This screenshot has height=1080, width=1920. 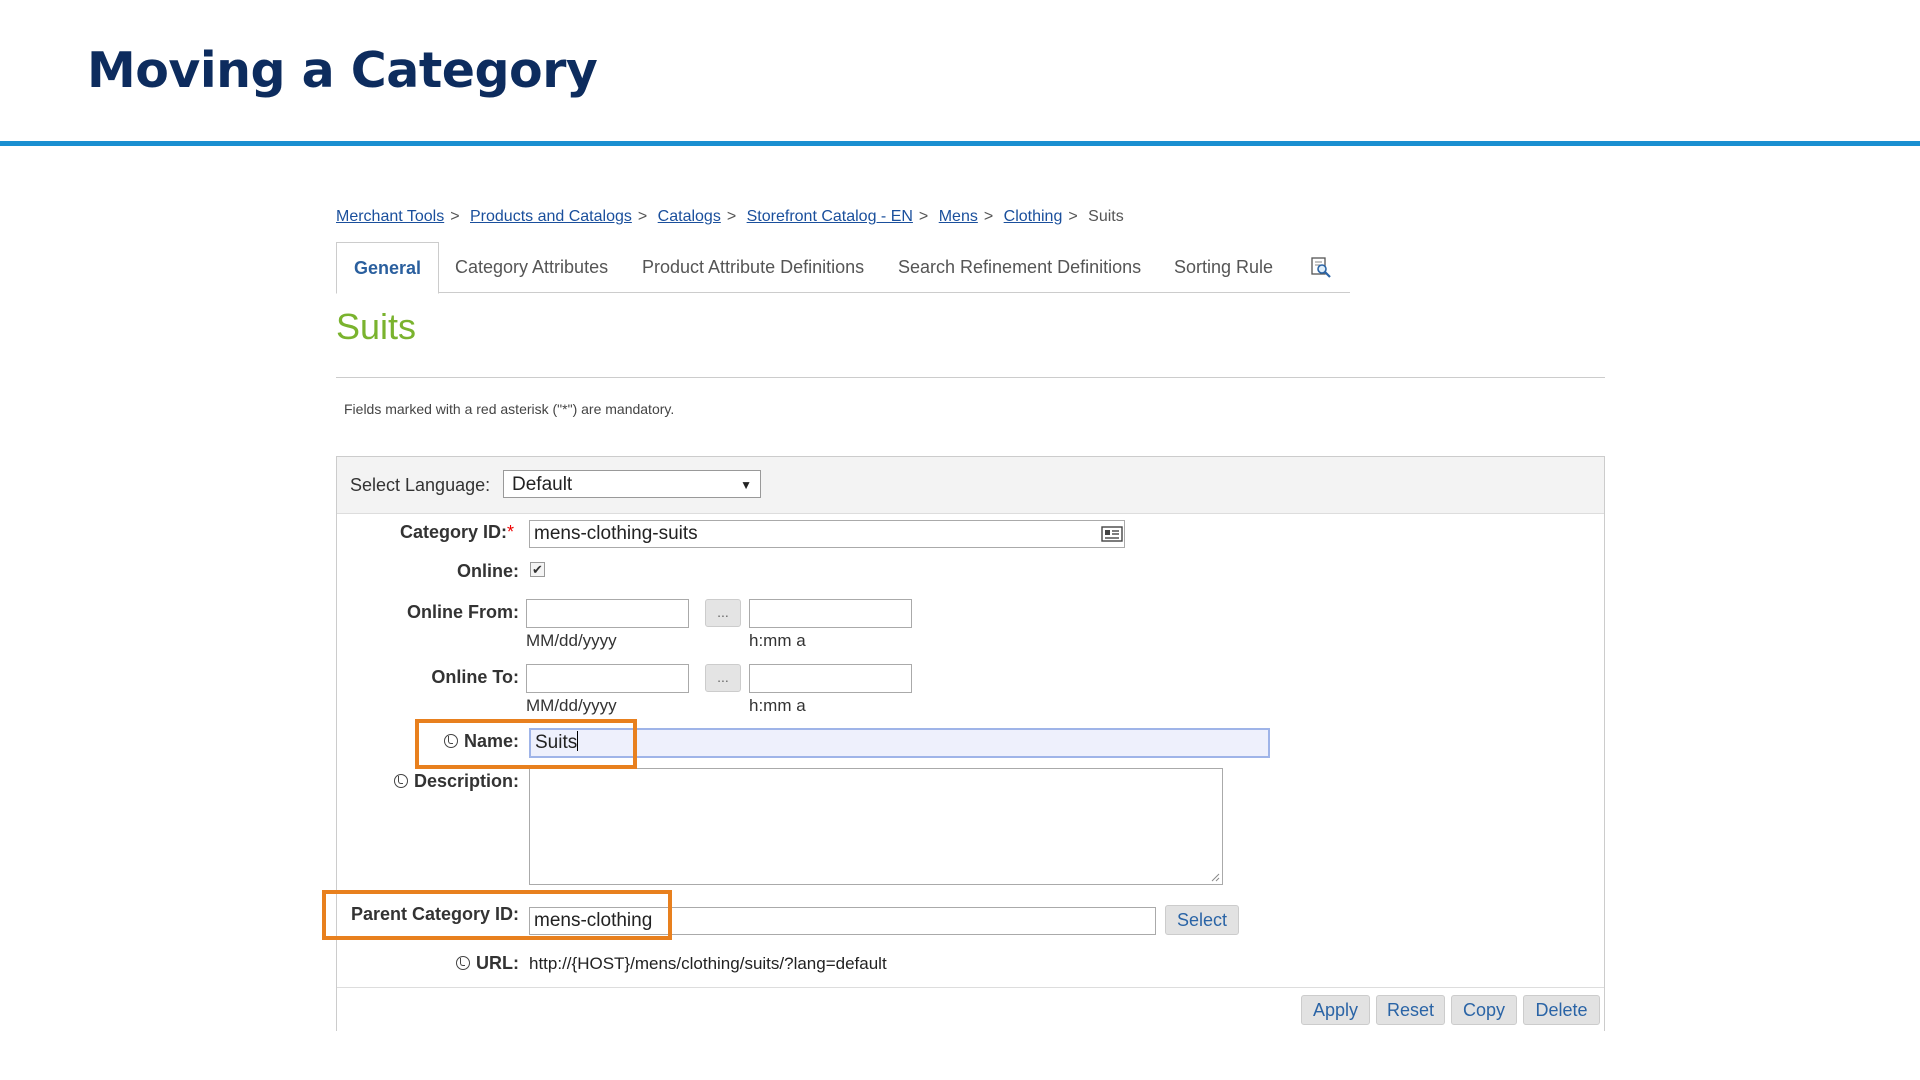 I want to click on slide-title: Moving a Category, so click(x=342, y=70).